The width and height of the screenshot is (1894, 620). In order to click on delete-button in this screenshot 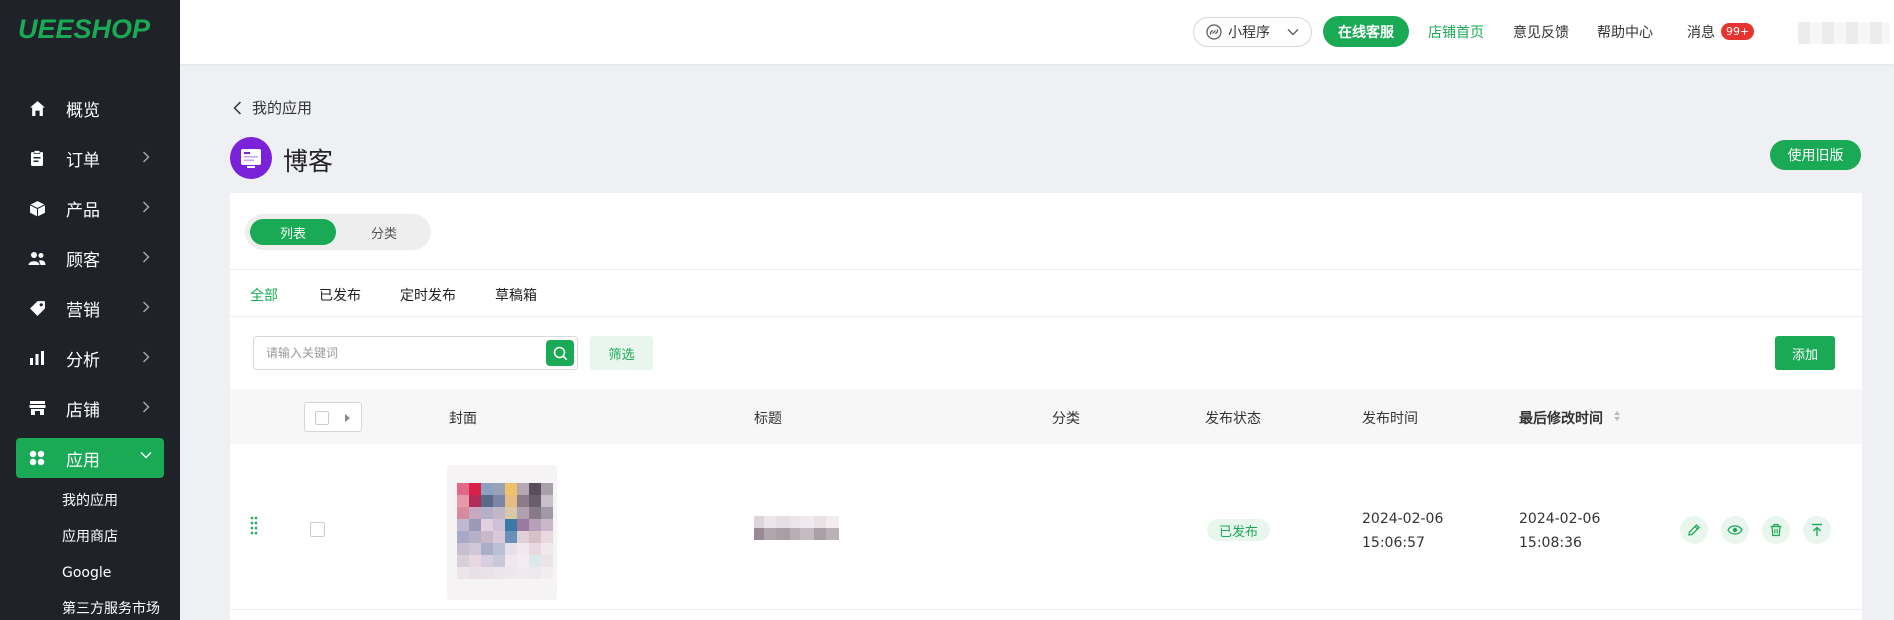, I will do `click(1776, 530)`.